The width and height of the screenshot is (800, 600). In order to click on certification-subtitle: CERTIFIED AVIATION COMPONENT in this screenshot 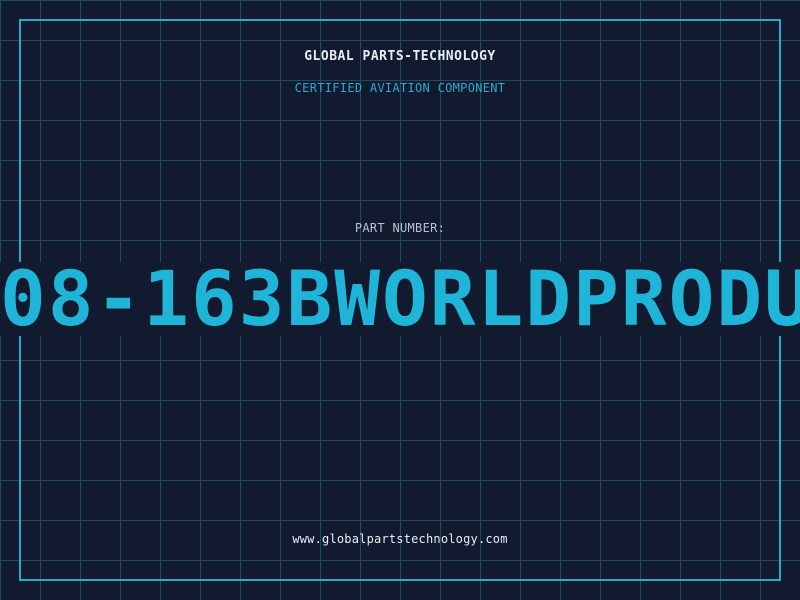, I will do `click(400, 88)`.